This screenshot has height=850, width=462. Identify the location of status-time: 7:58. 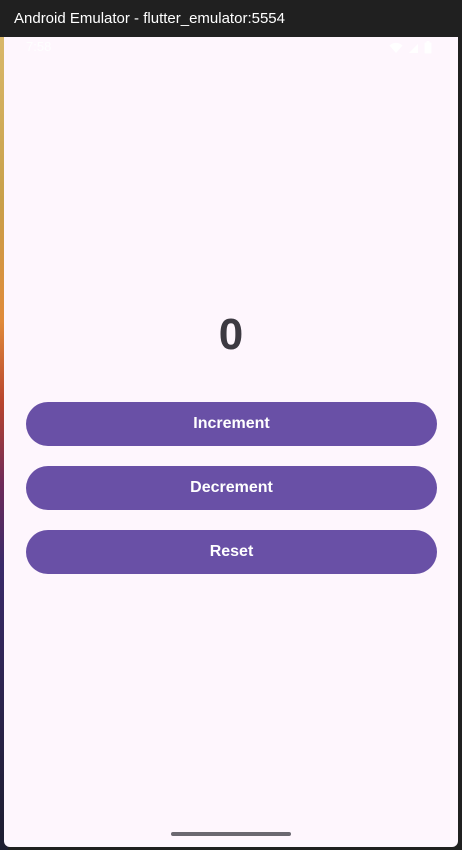
(39, 46).